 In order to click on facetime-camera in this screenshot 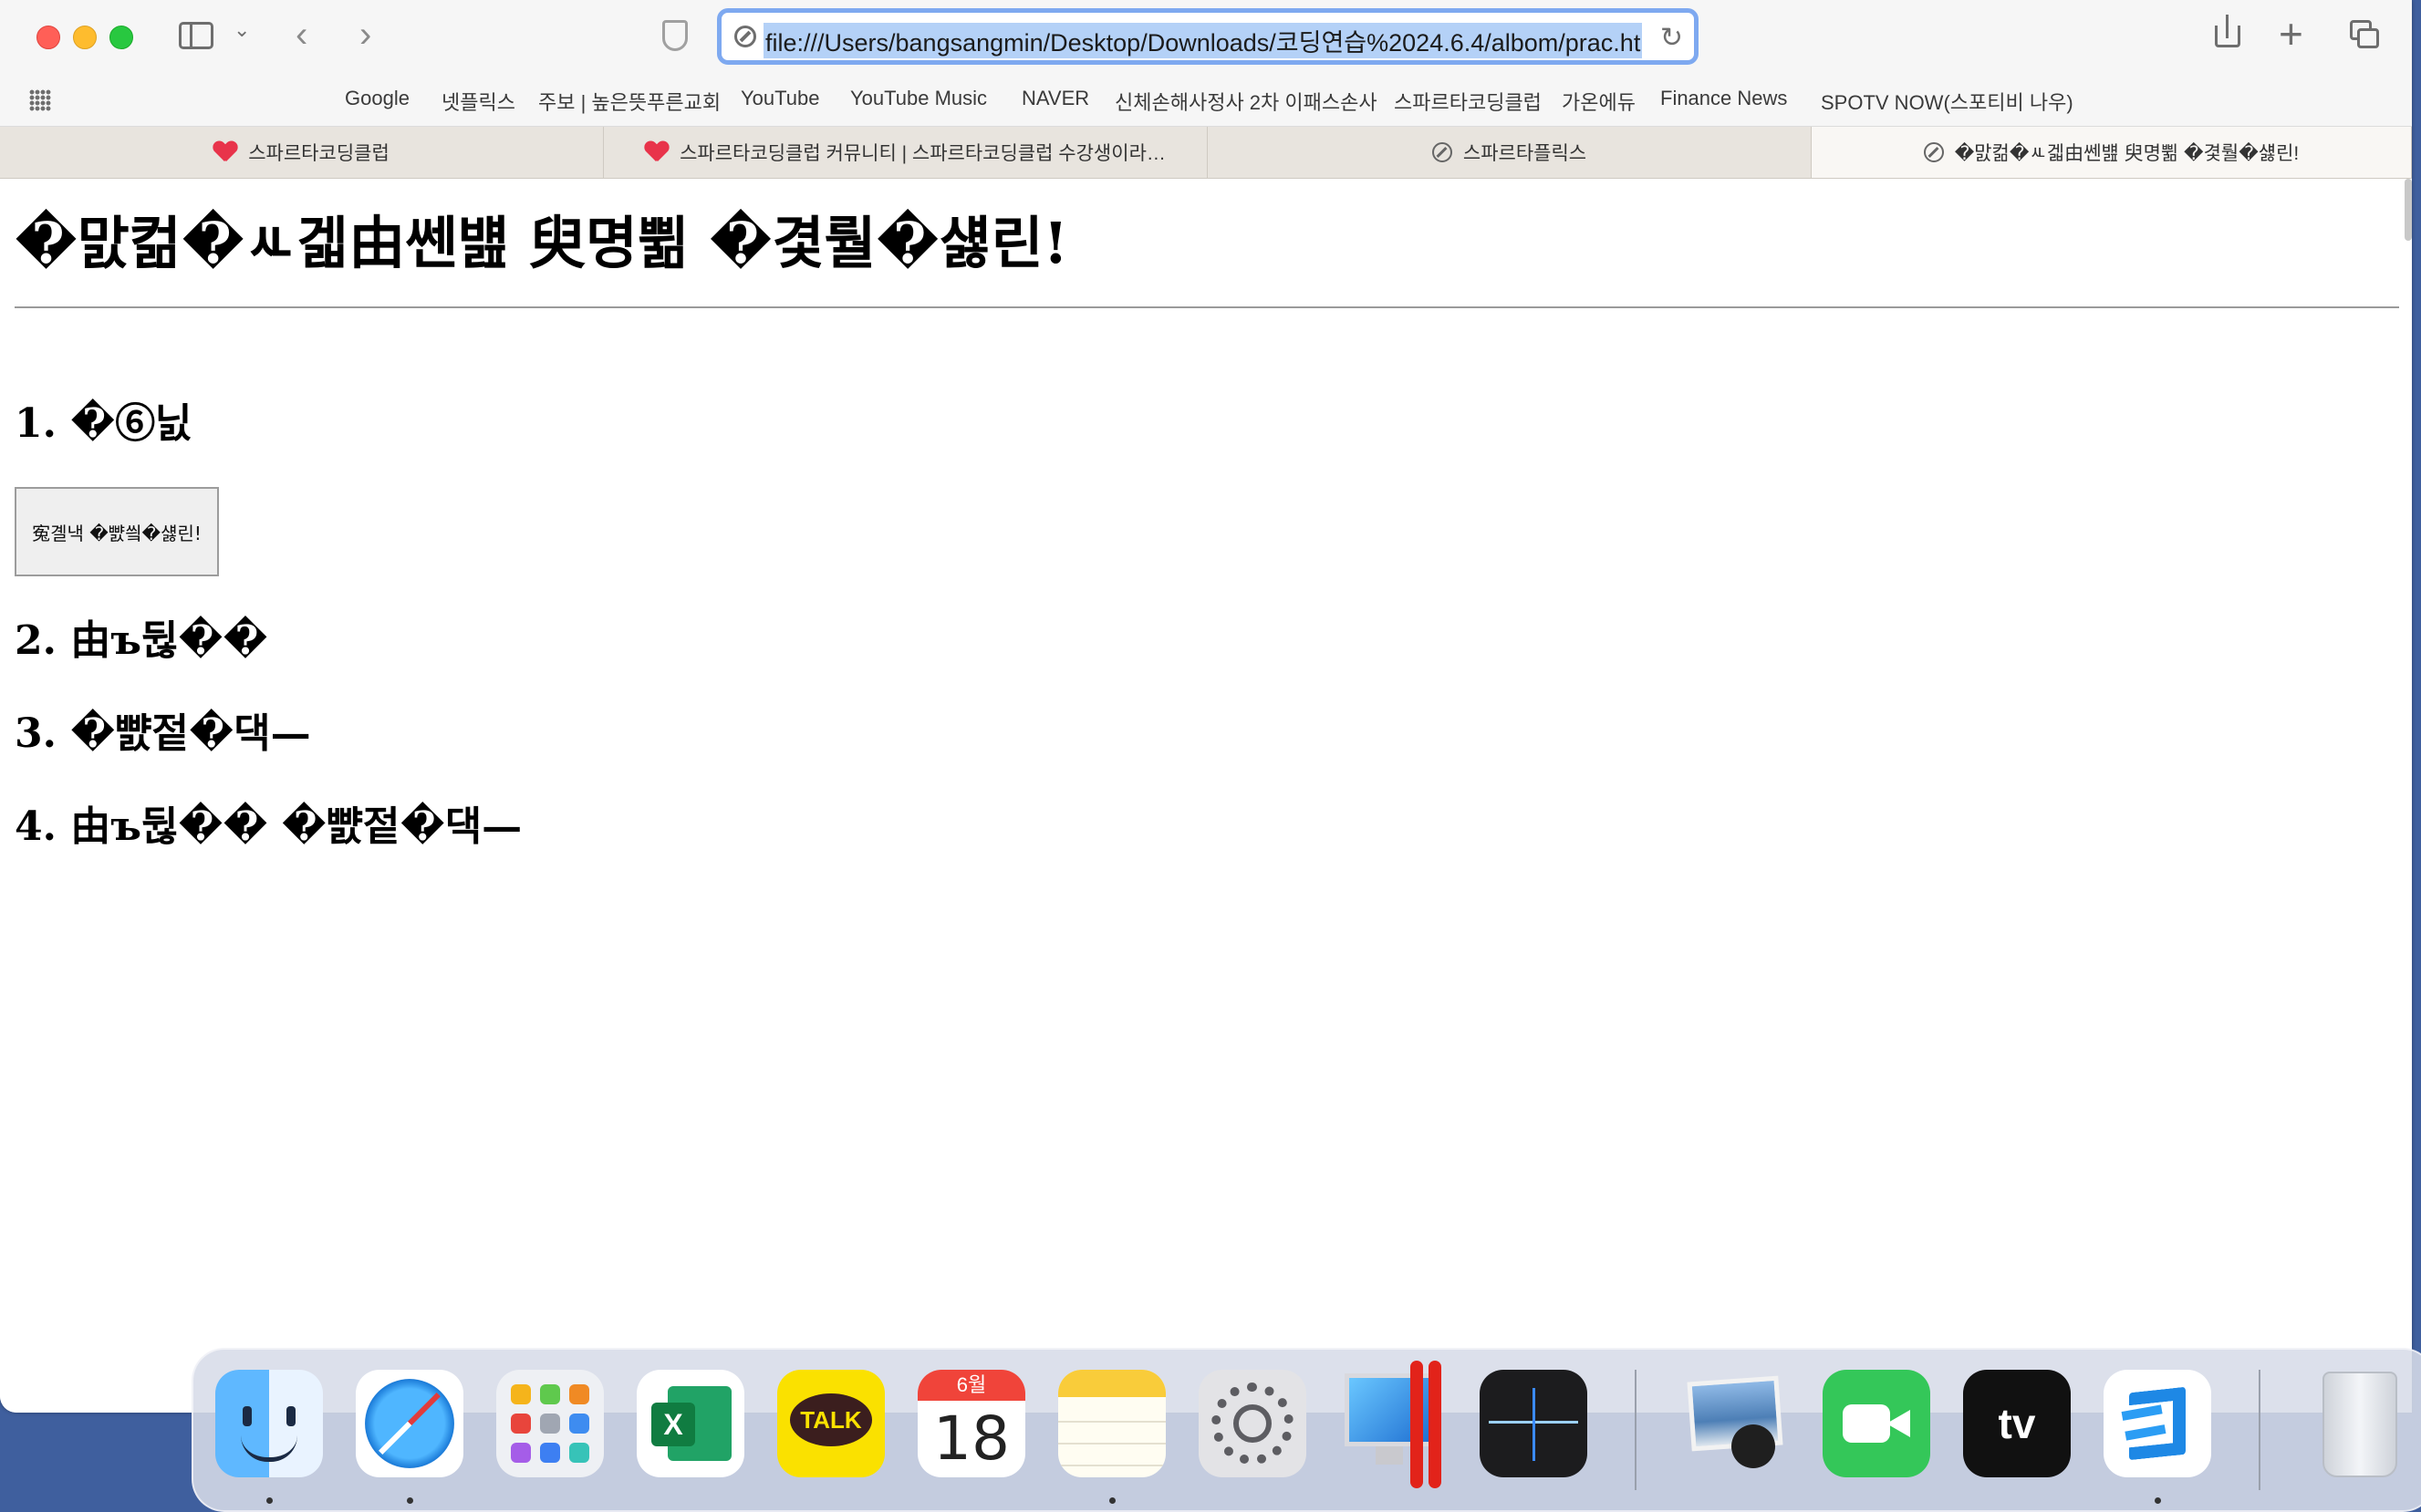, I will do `click(1866, 1423)`.